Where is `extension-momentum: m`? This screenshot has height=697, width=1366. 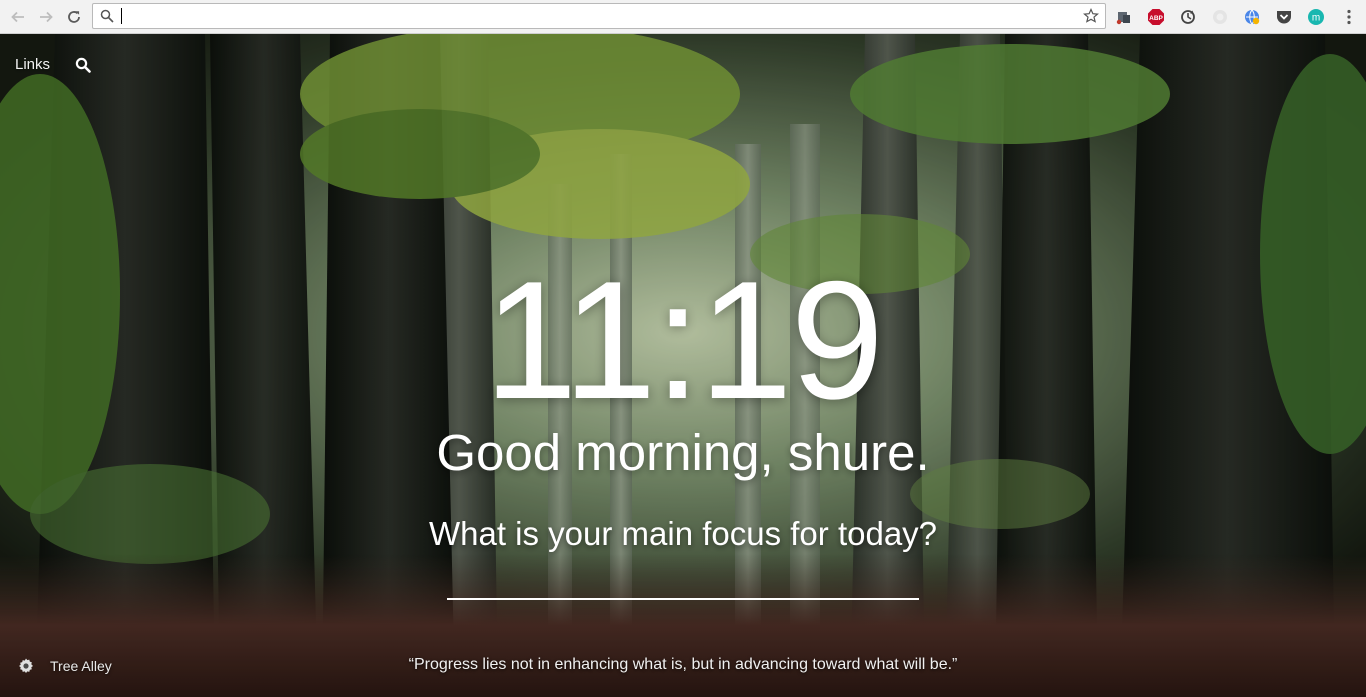 extension-momentum: m is located at coordinates (1316, 17).